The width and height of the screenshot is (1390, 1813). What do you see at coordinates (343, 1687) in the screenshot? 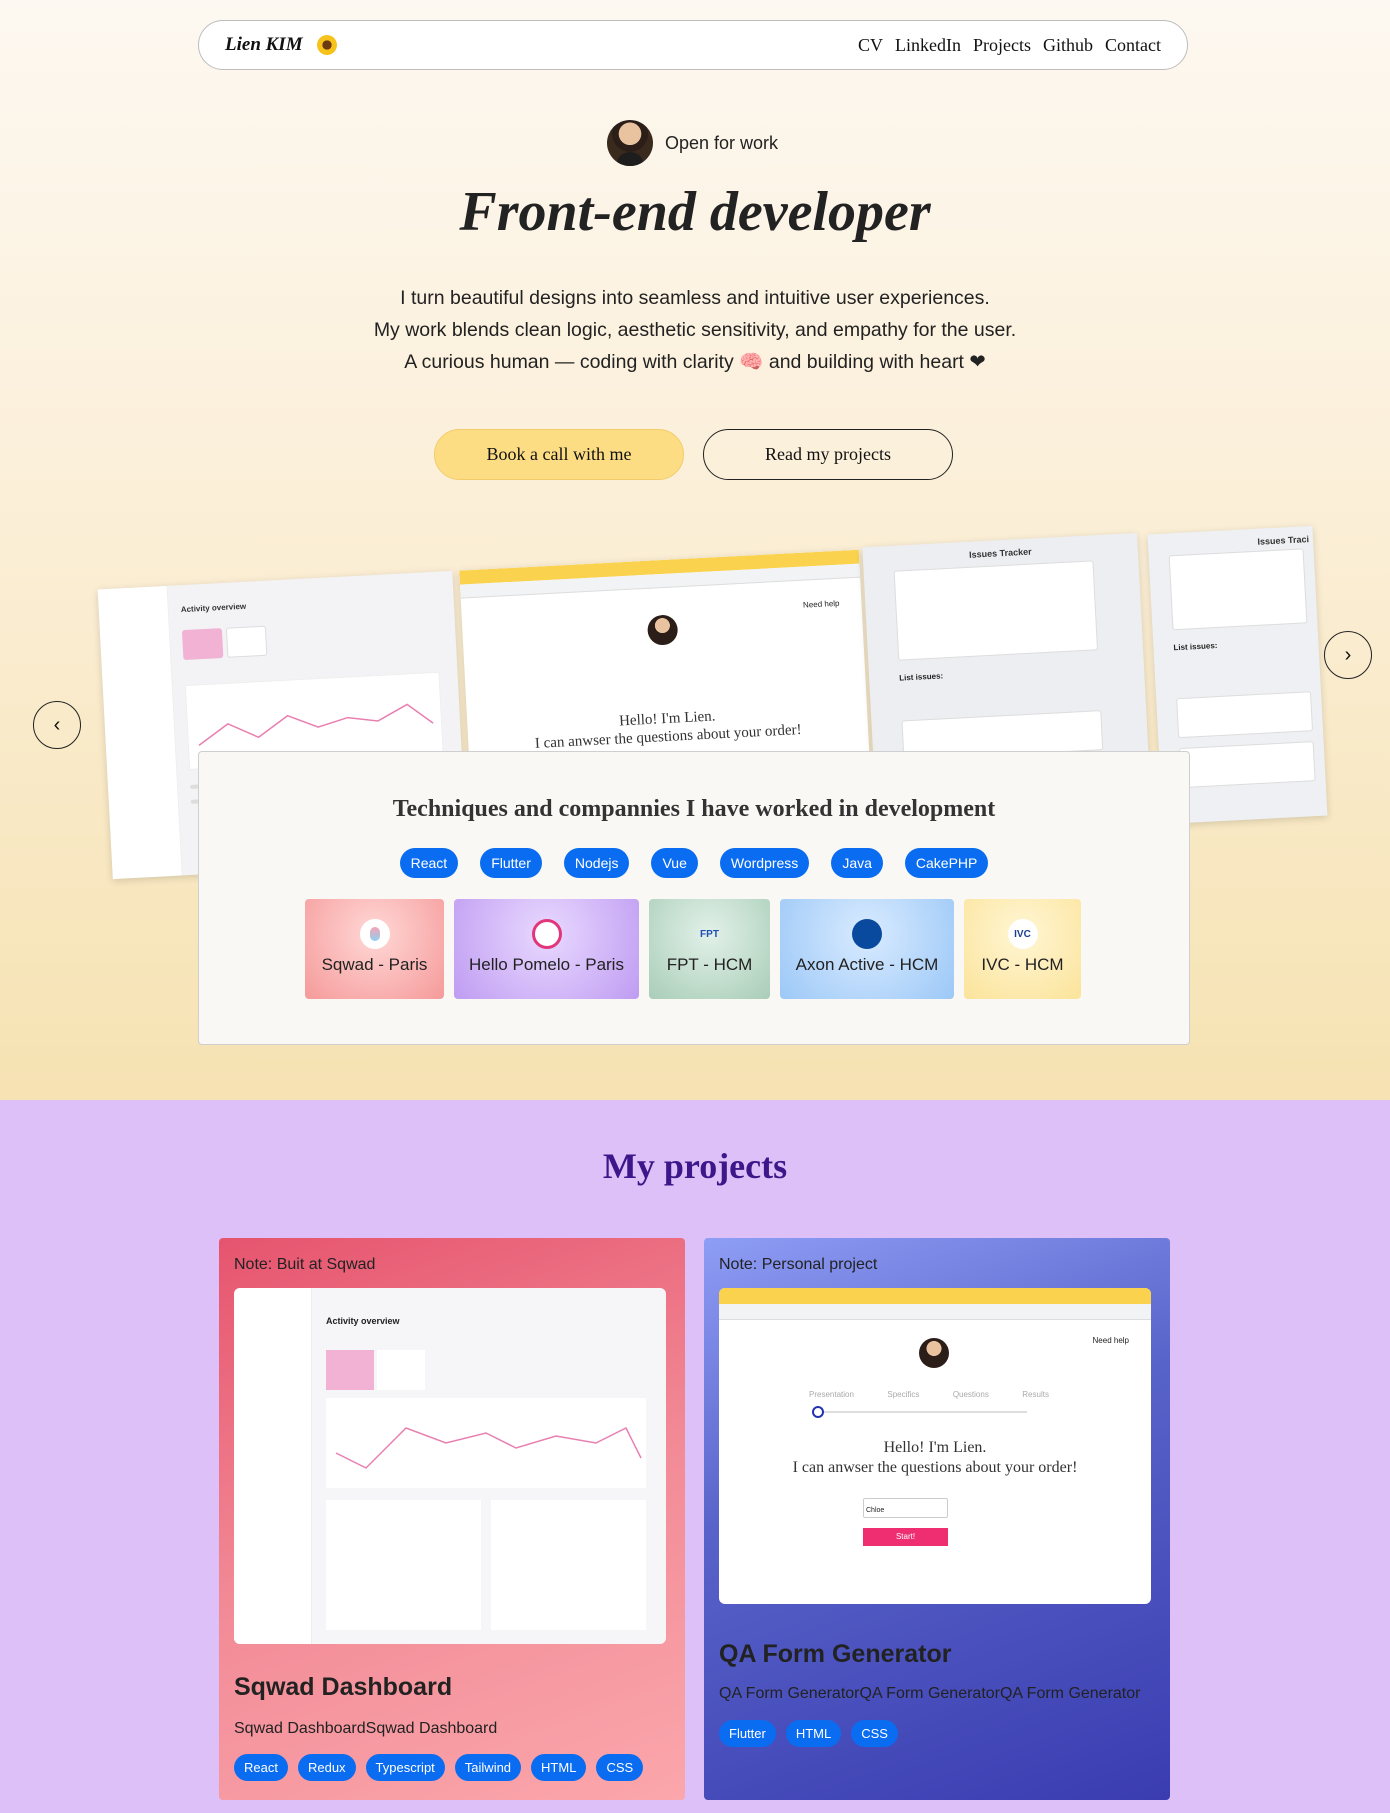
I see `project-title: Sqwad Dashboard` at bounding box center [343, 1687].